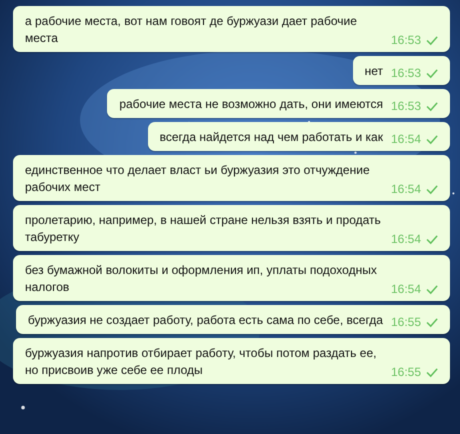  What do you see at coordinates (251, 104) in the screenshot?
I see `message-text: рабочие места не возможно дать, они имеются` at bounding box center [251, 104].